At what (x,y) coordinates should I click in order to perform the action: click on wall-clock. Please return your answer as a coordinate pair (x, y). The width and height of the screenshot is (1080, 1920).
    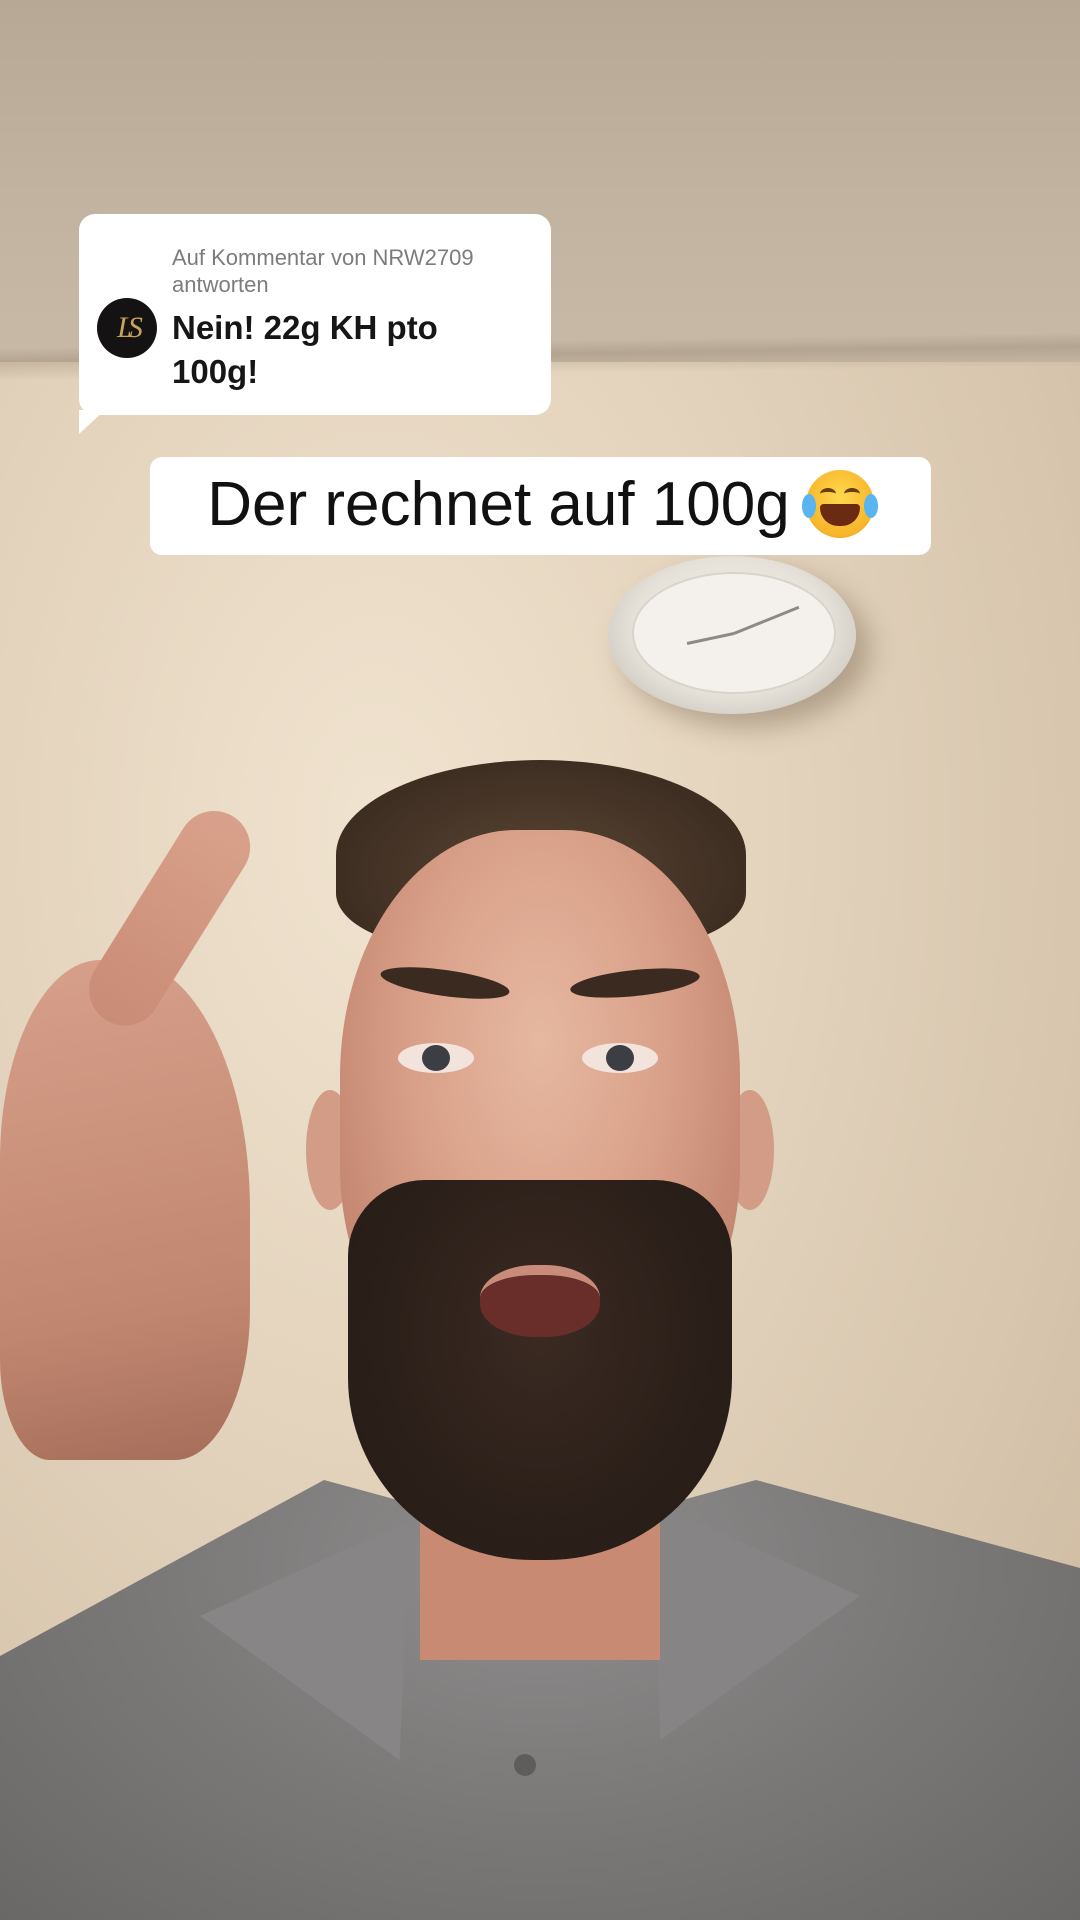
    Looking at the image, I should click on (732, 635).